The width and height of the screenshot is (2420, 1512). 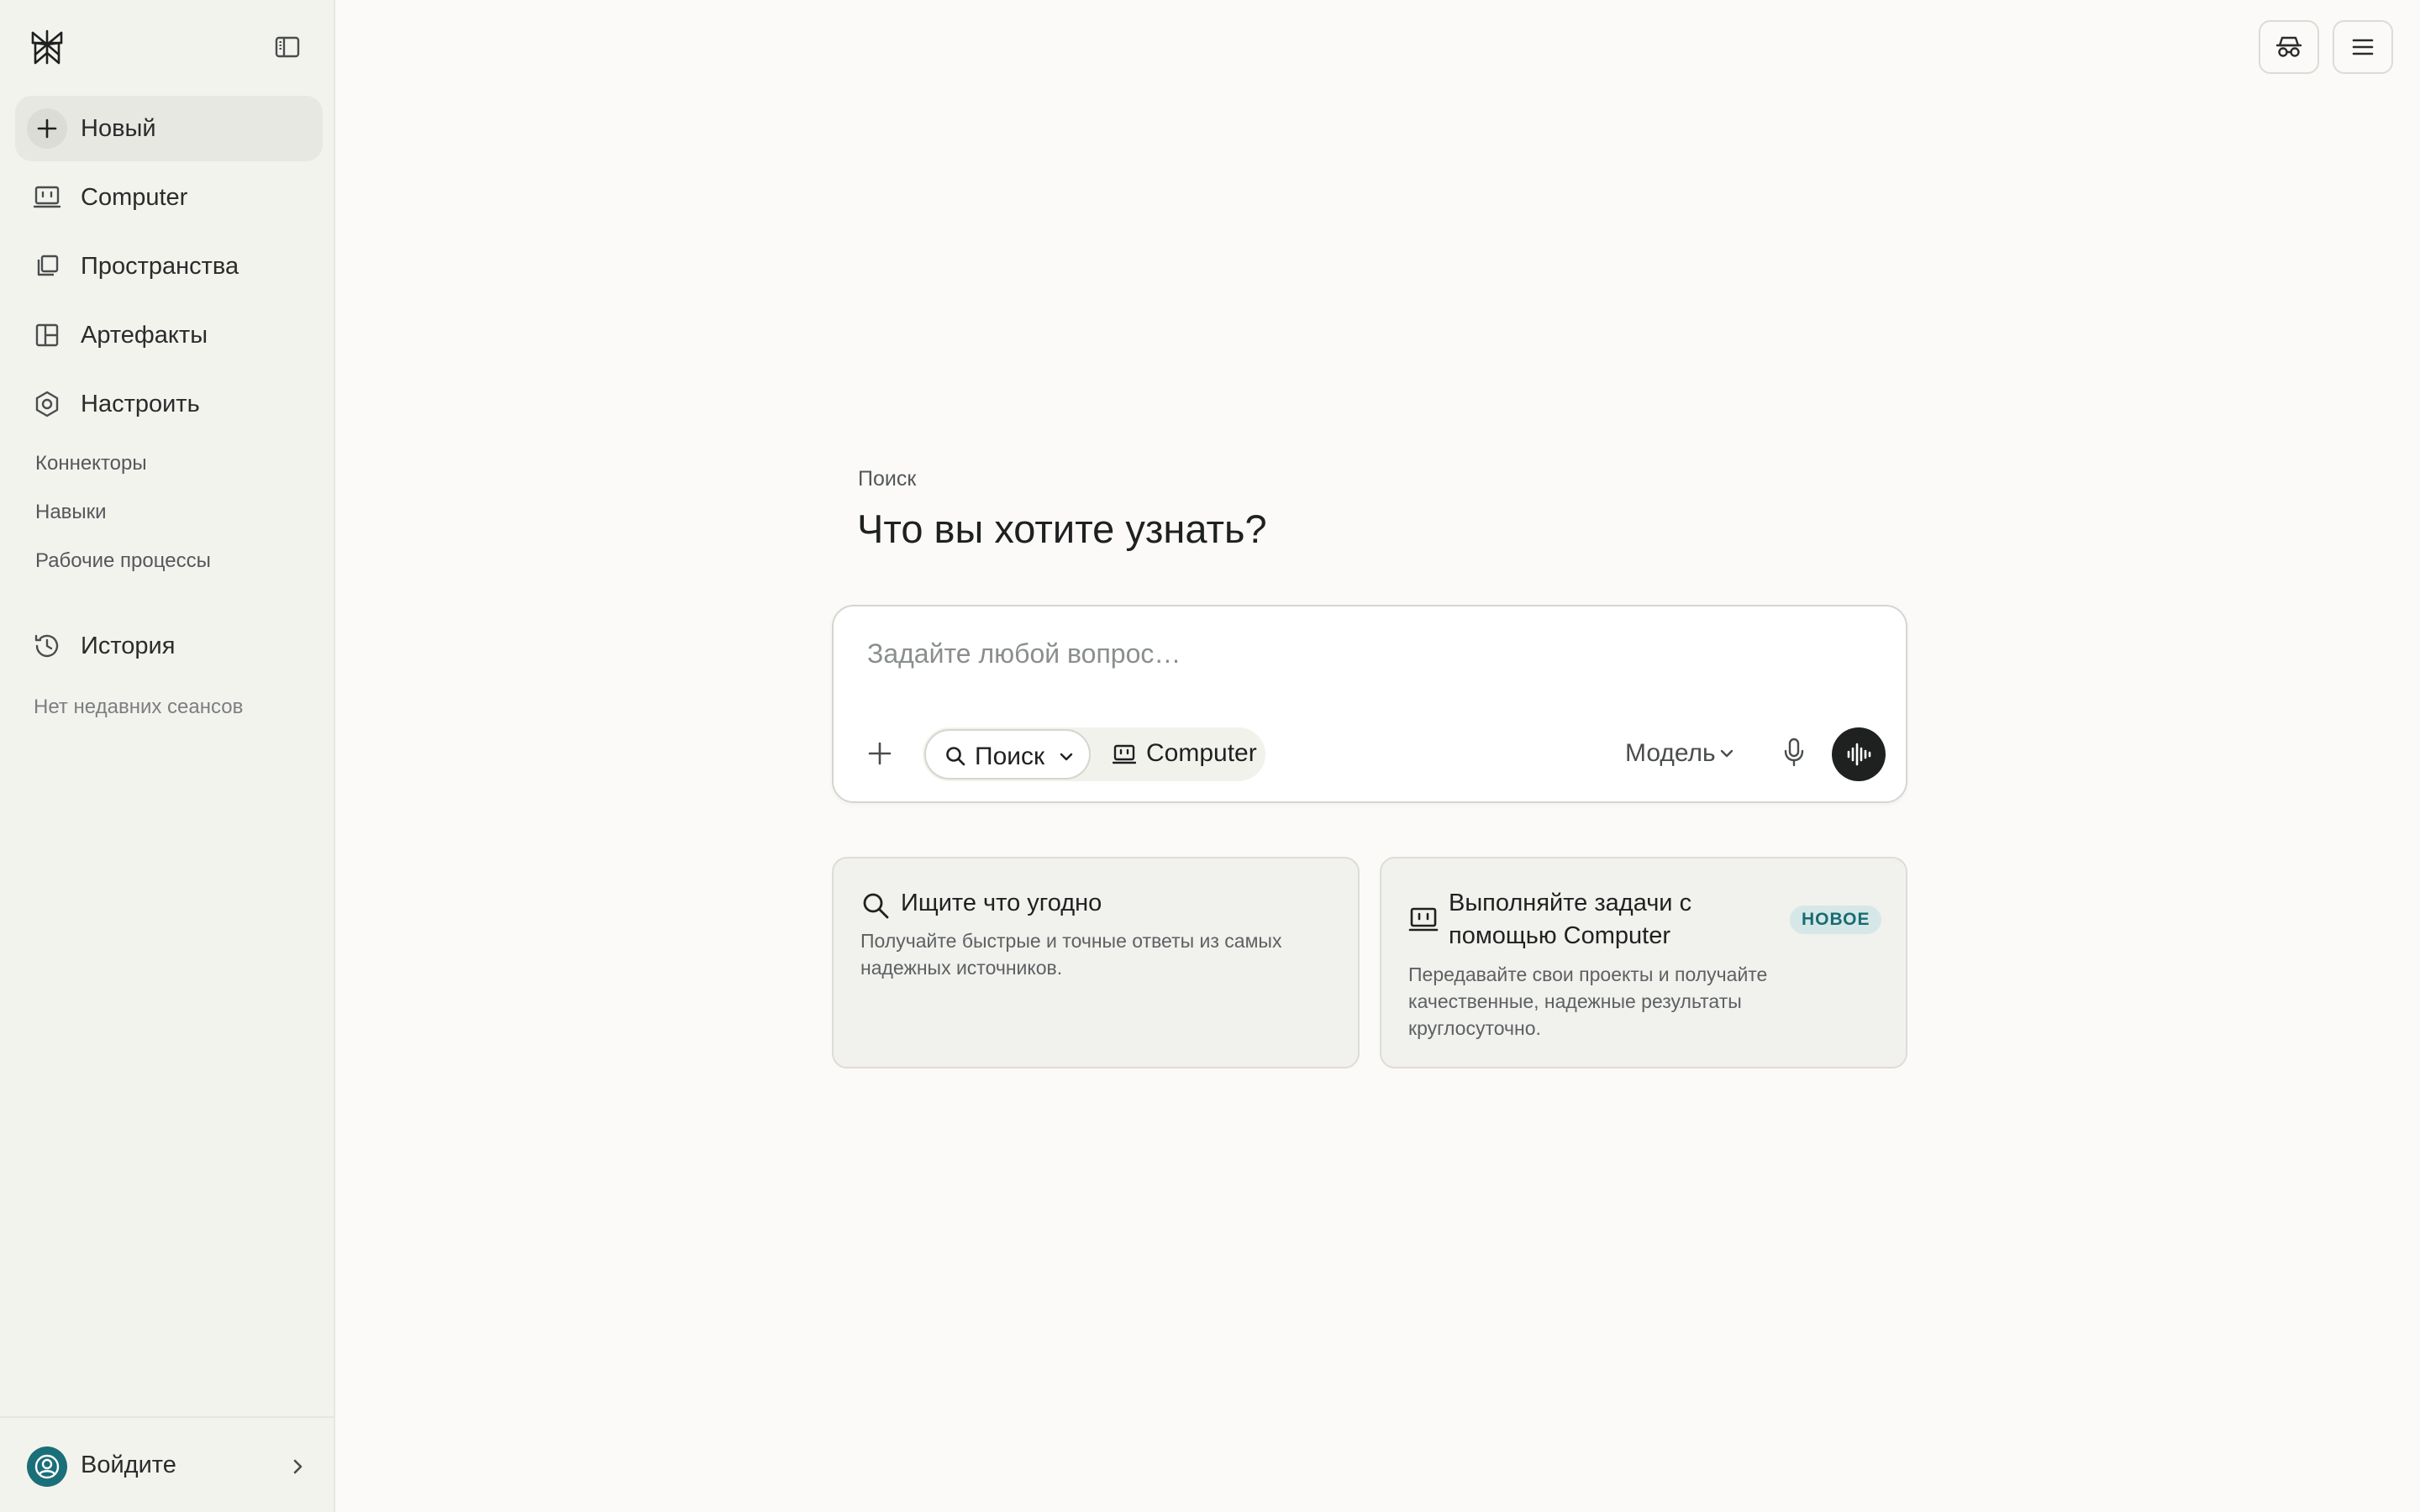 What do you see at coordinates (1369, 704) in the screenshot?
I see `composer: Задайте любой вопрос… Поиск Computer Мод` at bounding box center [1369, 704].